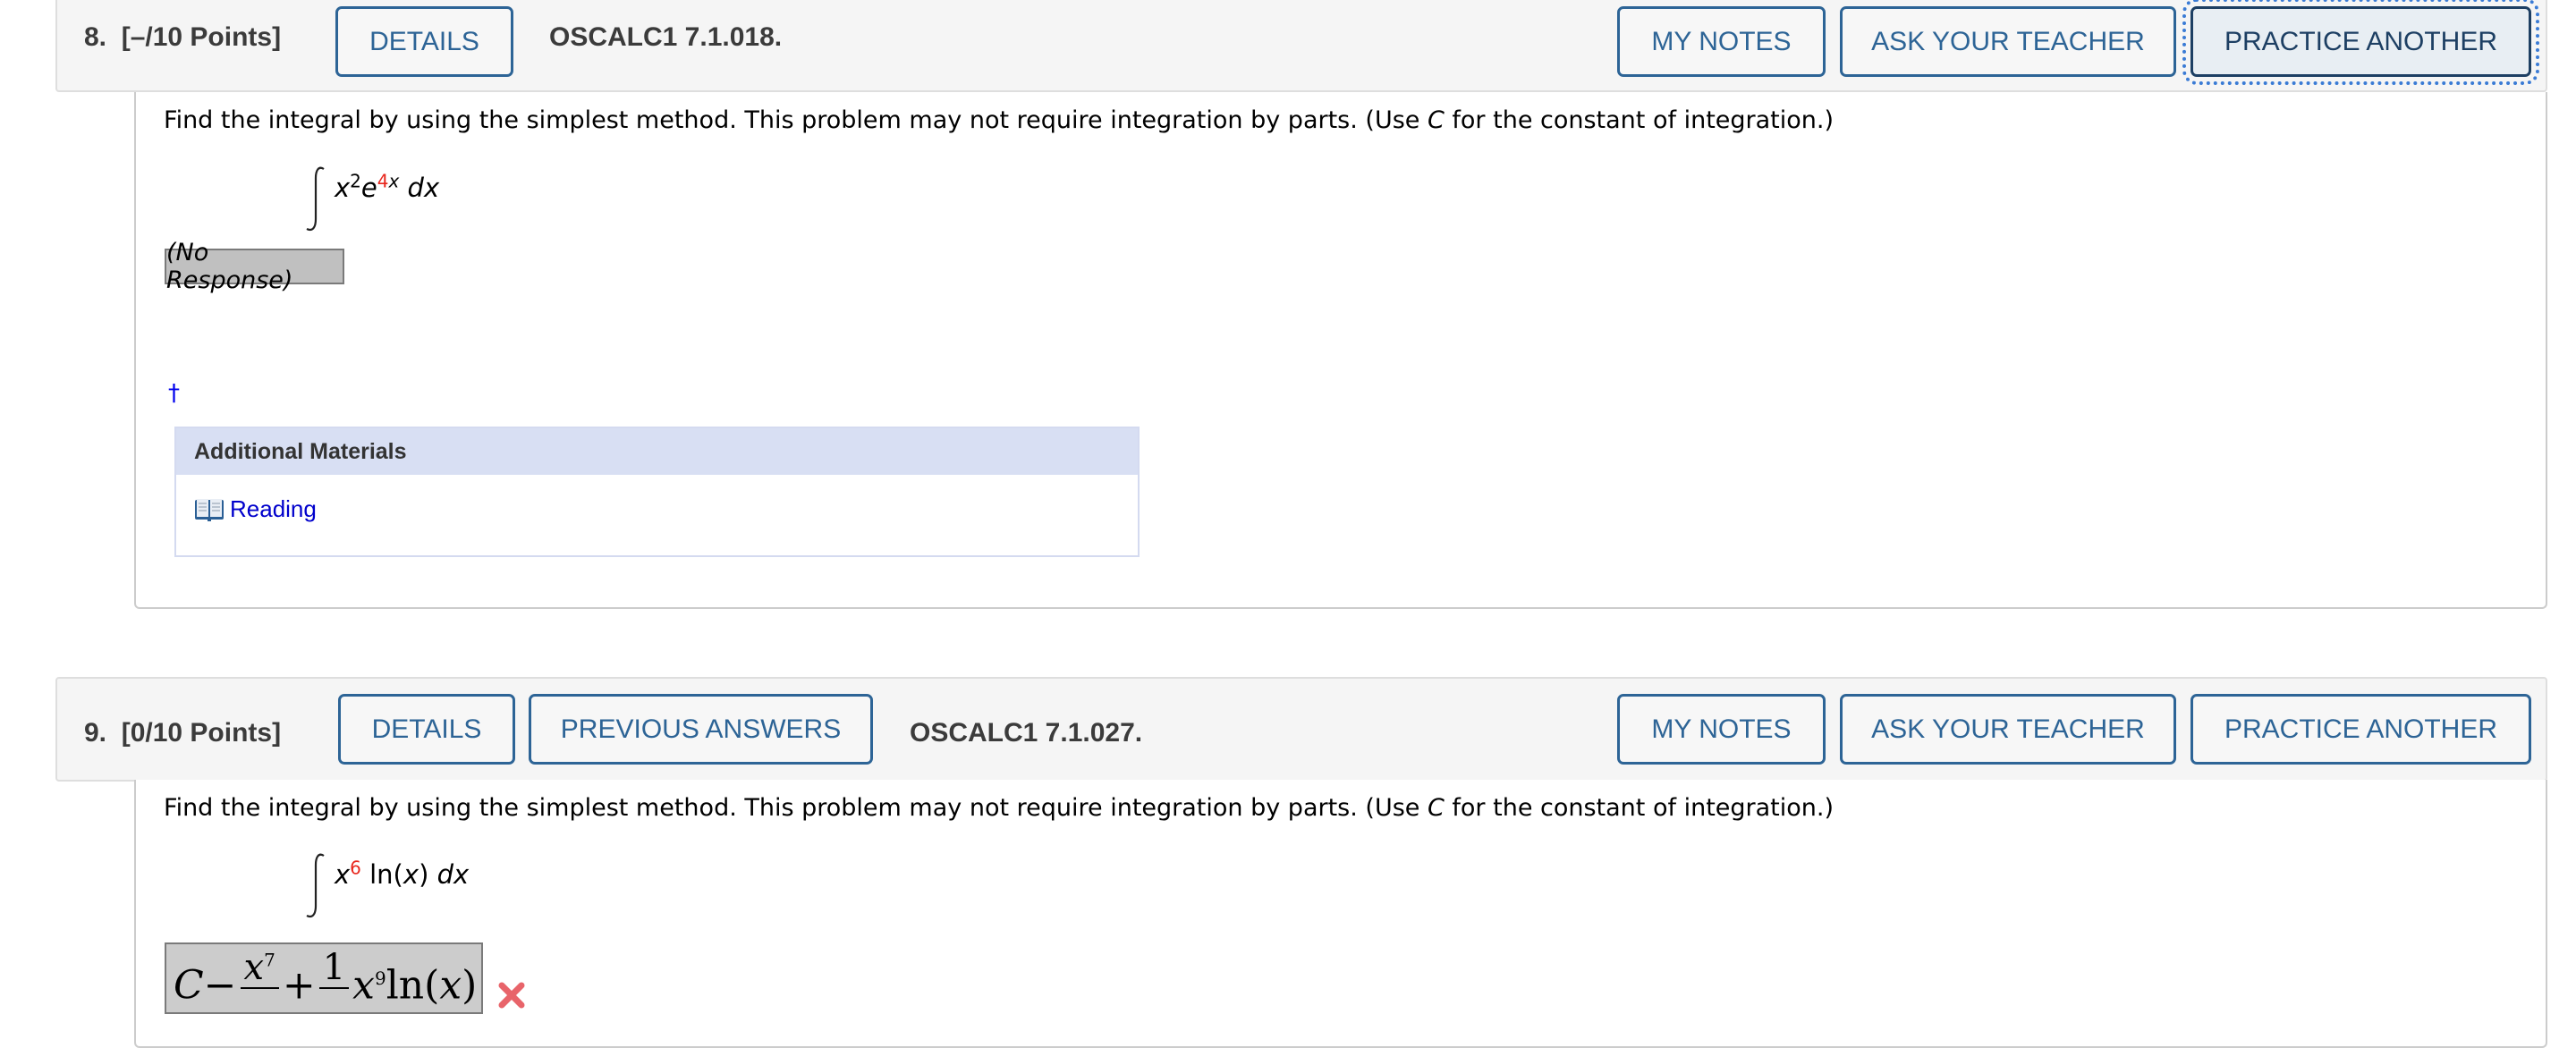 The image size is (2576, 1048). I want to click on ln-argument: x, so click(410, 874).